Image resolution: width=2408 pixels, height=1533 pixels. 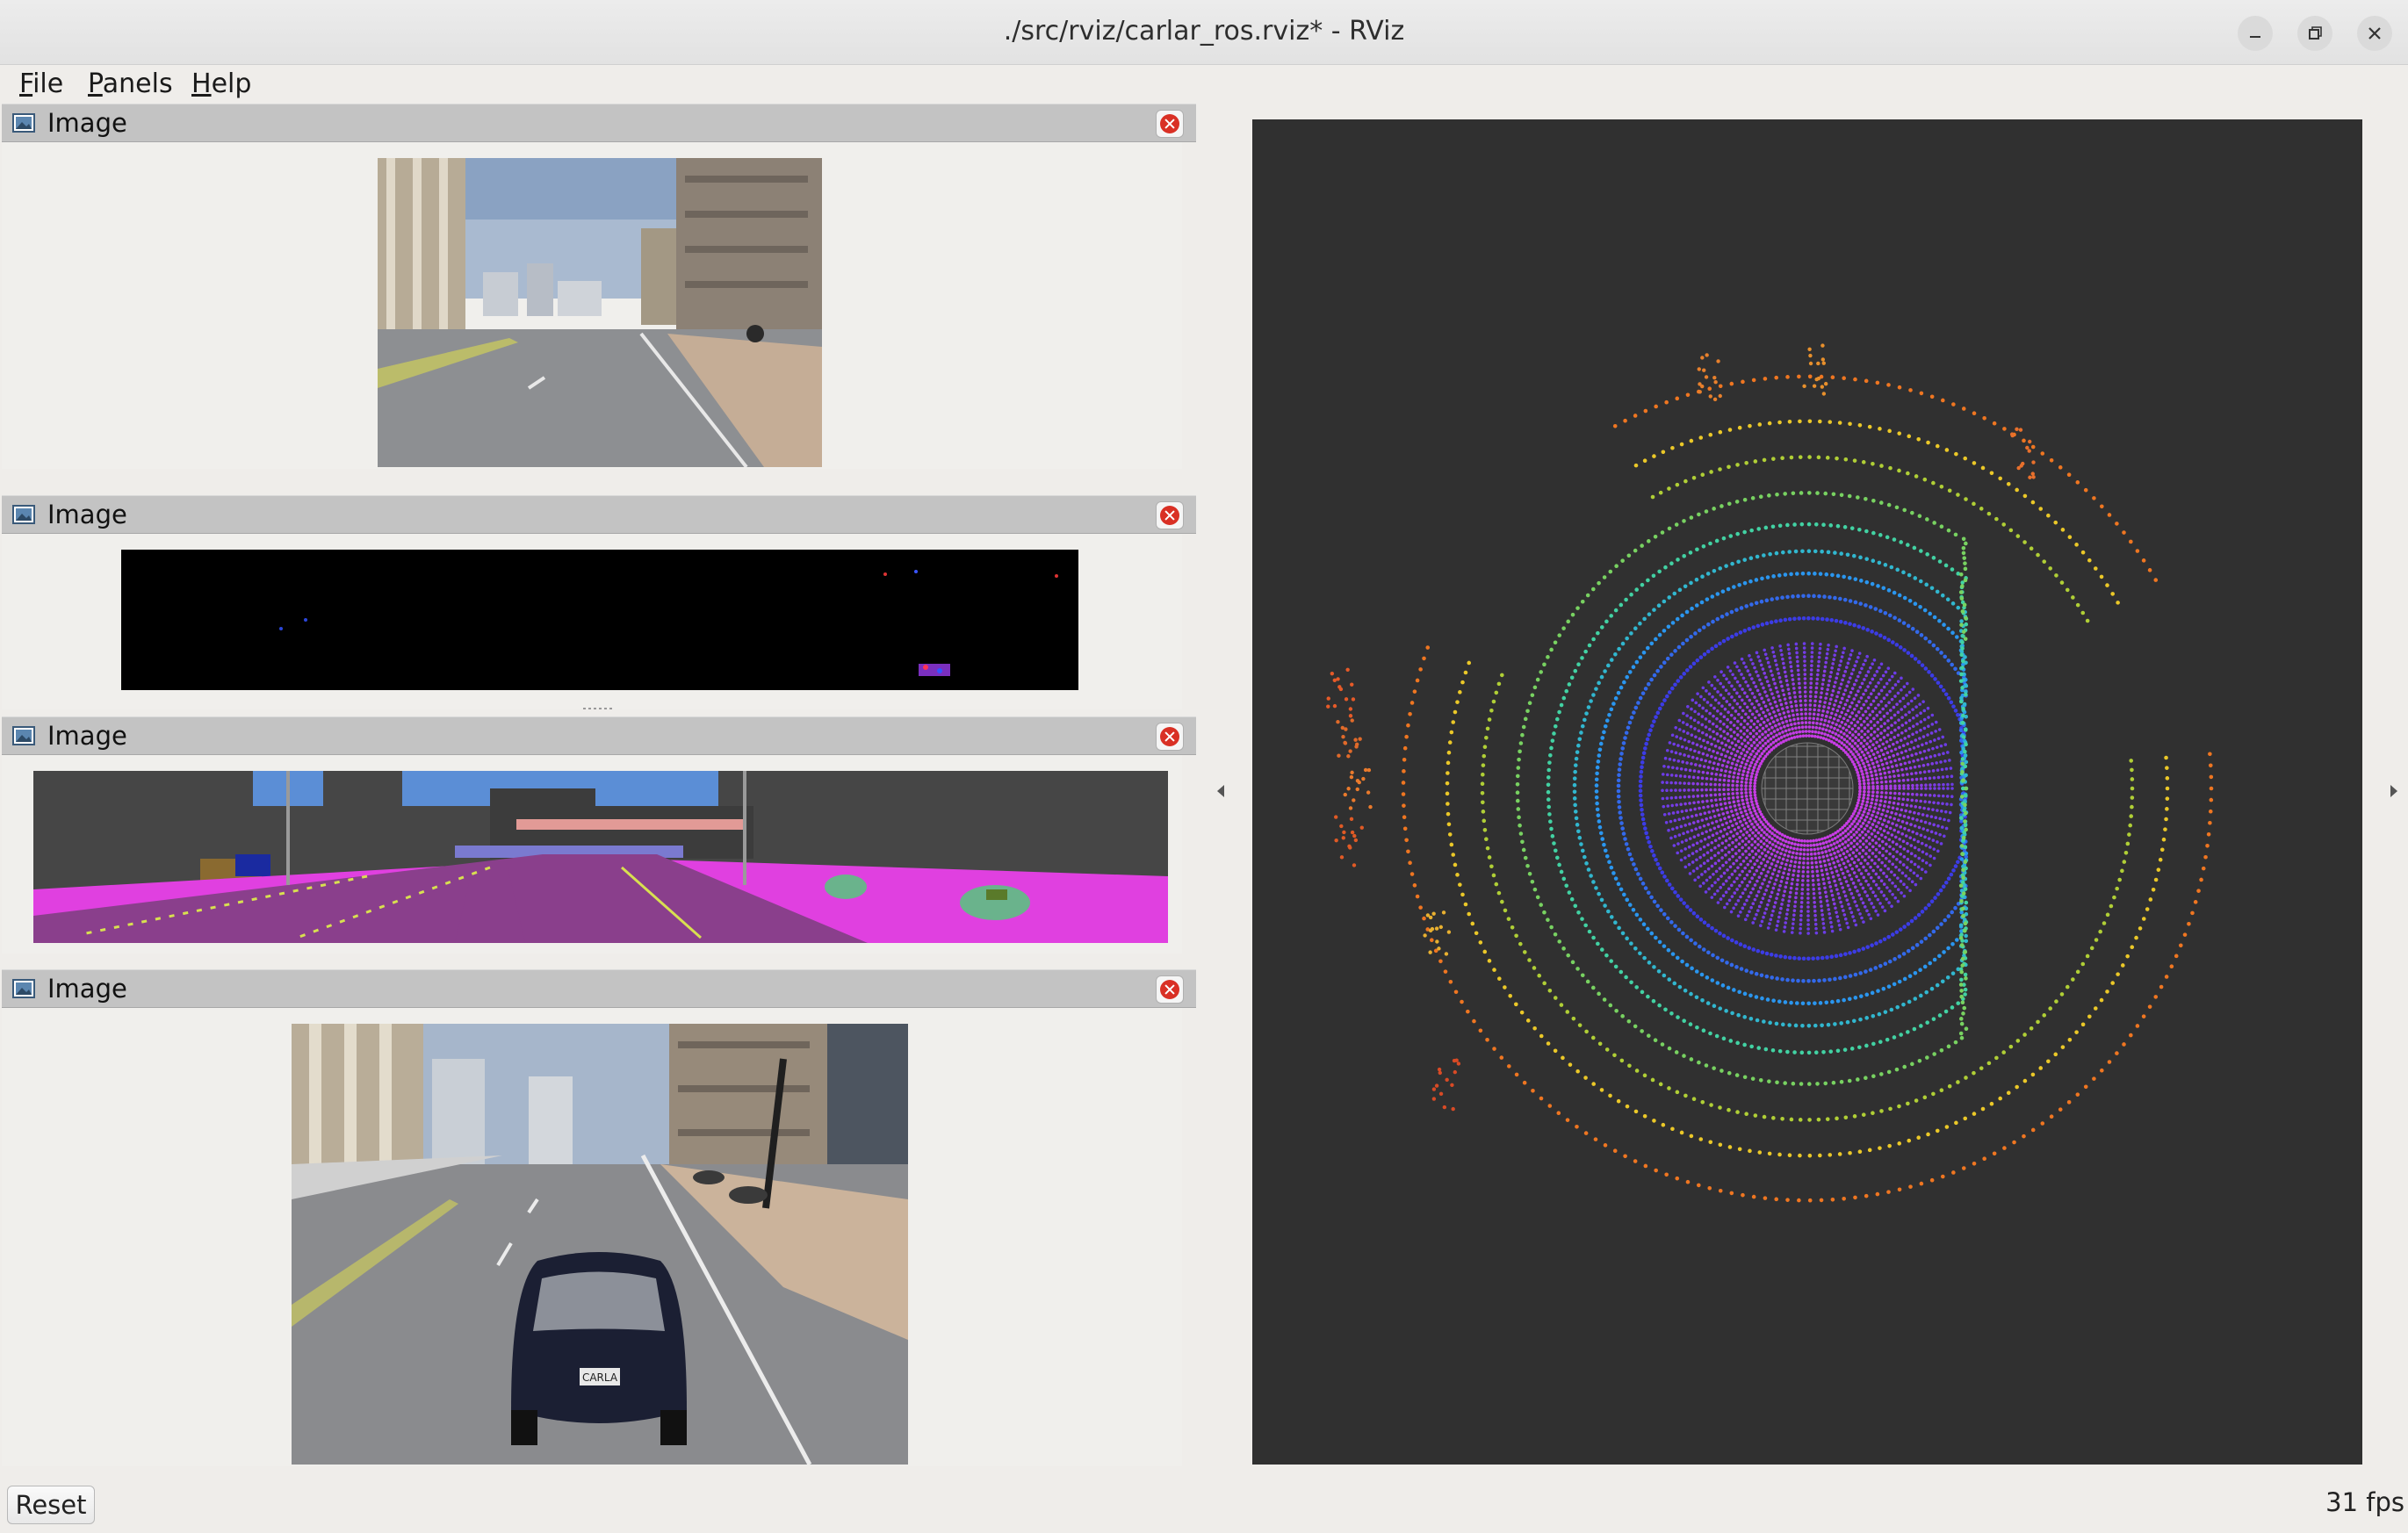 I want to click on image-panel-body: CARLA, so click(x=592, y=1237).